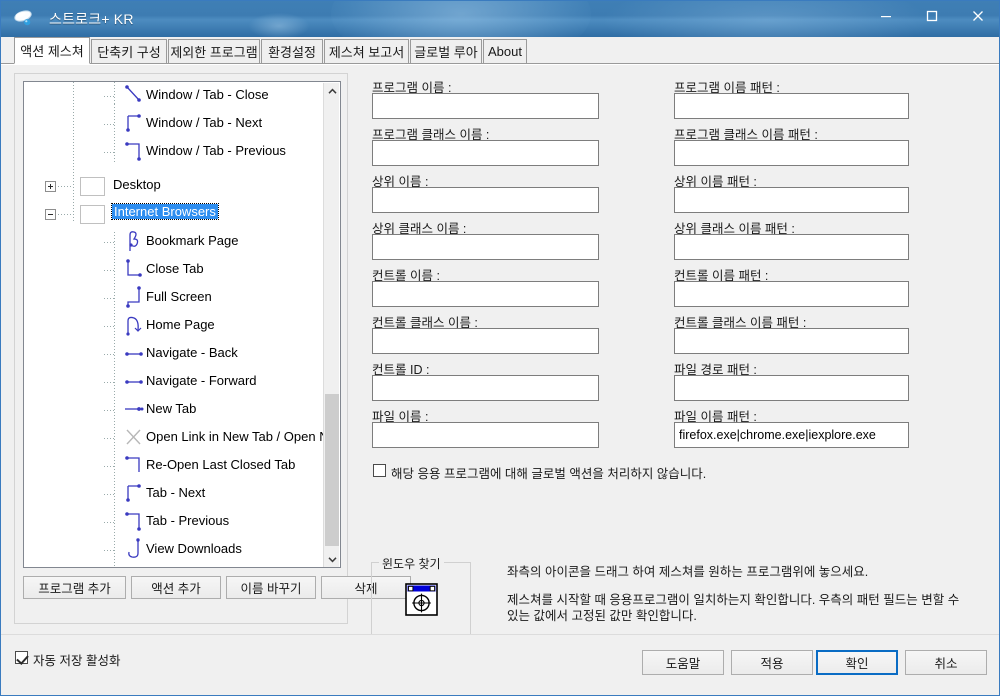  What do you see at coordinates (165, 211) in the screenshot?
I see `tree-item-label-selected: Internet Browsers` at bounding box center [165, 211].